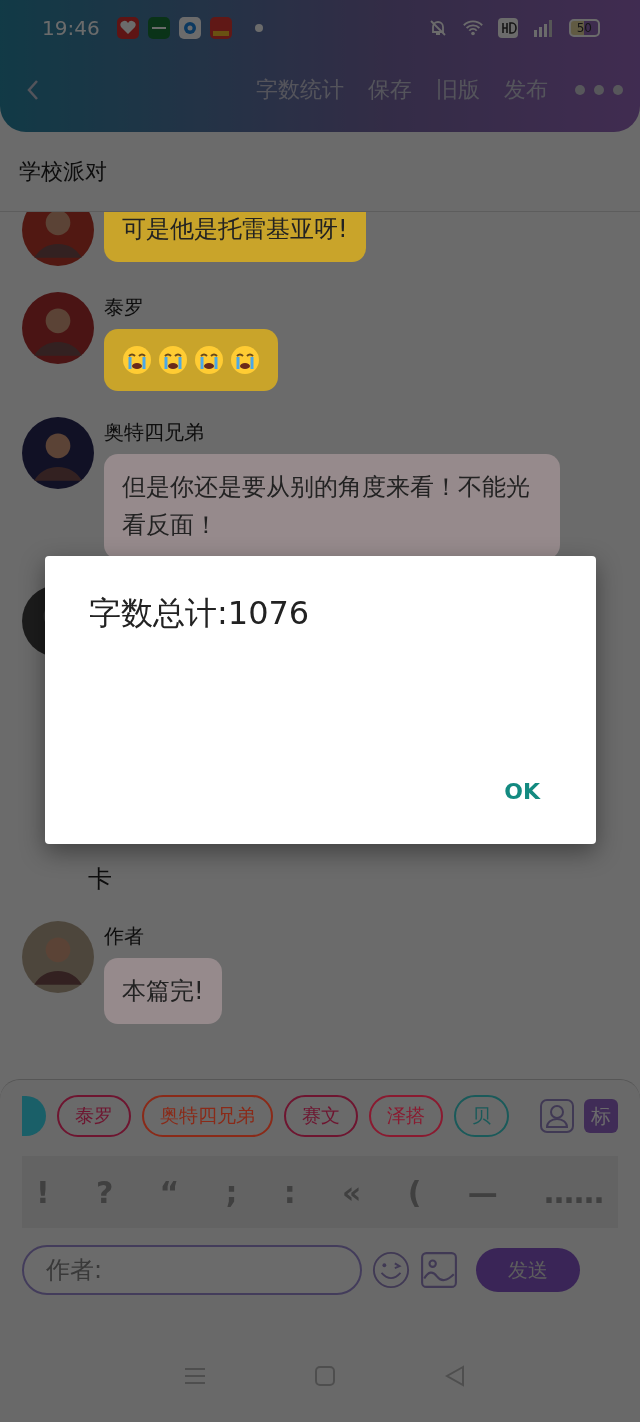 The width and height of the screenshot is (640, 1422). Describe the element at coordinates (124, 936) in the screenshot. I see `speaker-name: 作者` at that location.